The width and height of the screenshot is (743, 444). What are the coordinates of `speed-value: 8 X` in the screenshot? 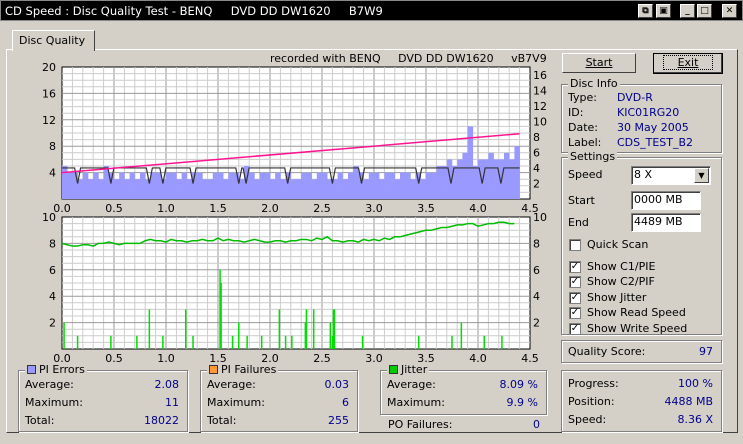 It's located at (643, 174).